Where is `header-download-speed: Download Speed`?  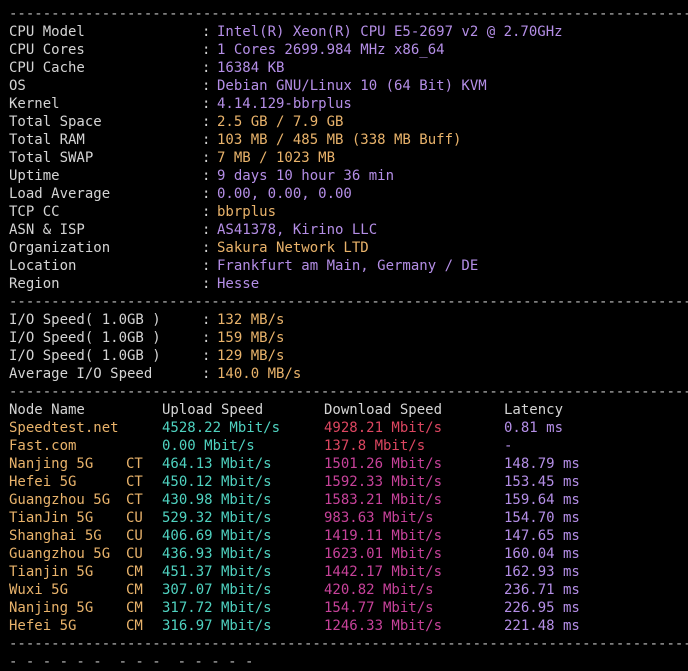
header-download-speed: Download Speed is located at coordinates (383, 410).